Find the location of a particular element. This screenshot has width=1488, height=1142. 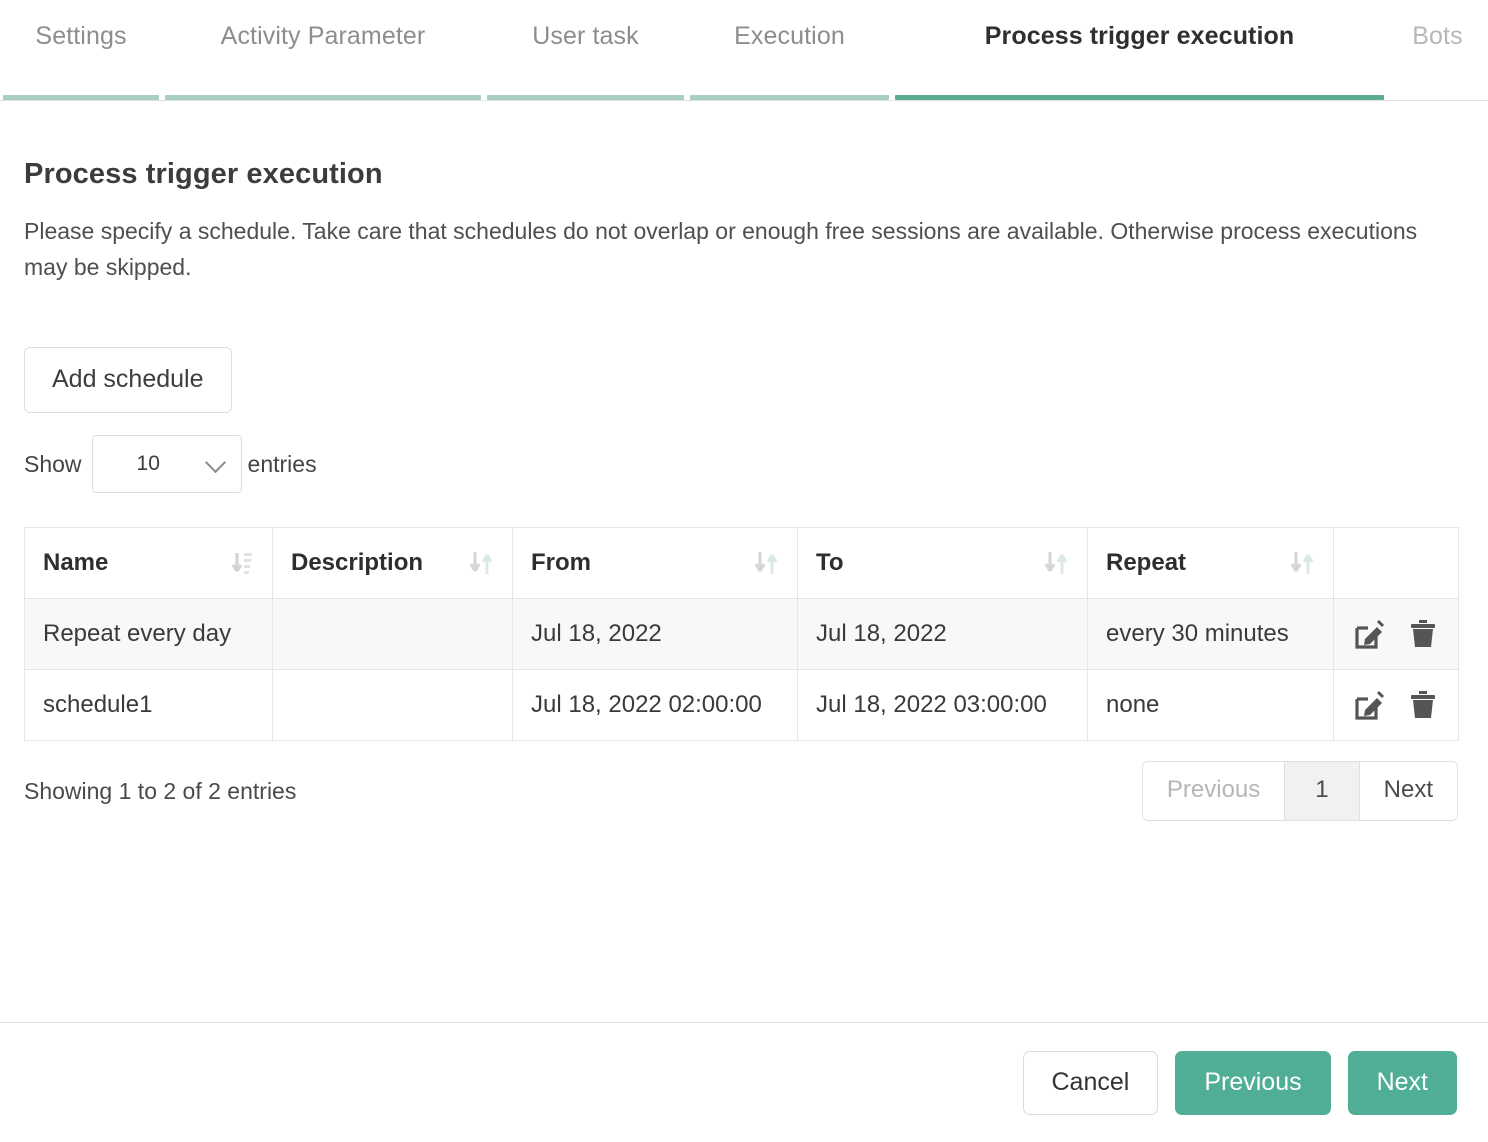

table-header-row: Name Description From To Repeat is located at coordinates (741, 563).